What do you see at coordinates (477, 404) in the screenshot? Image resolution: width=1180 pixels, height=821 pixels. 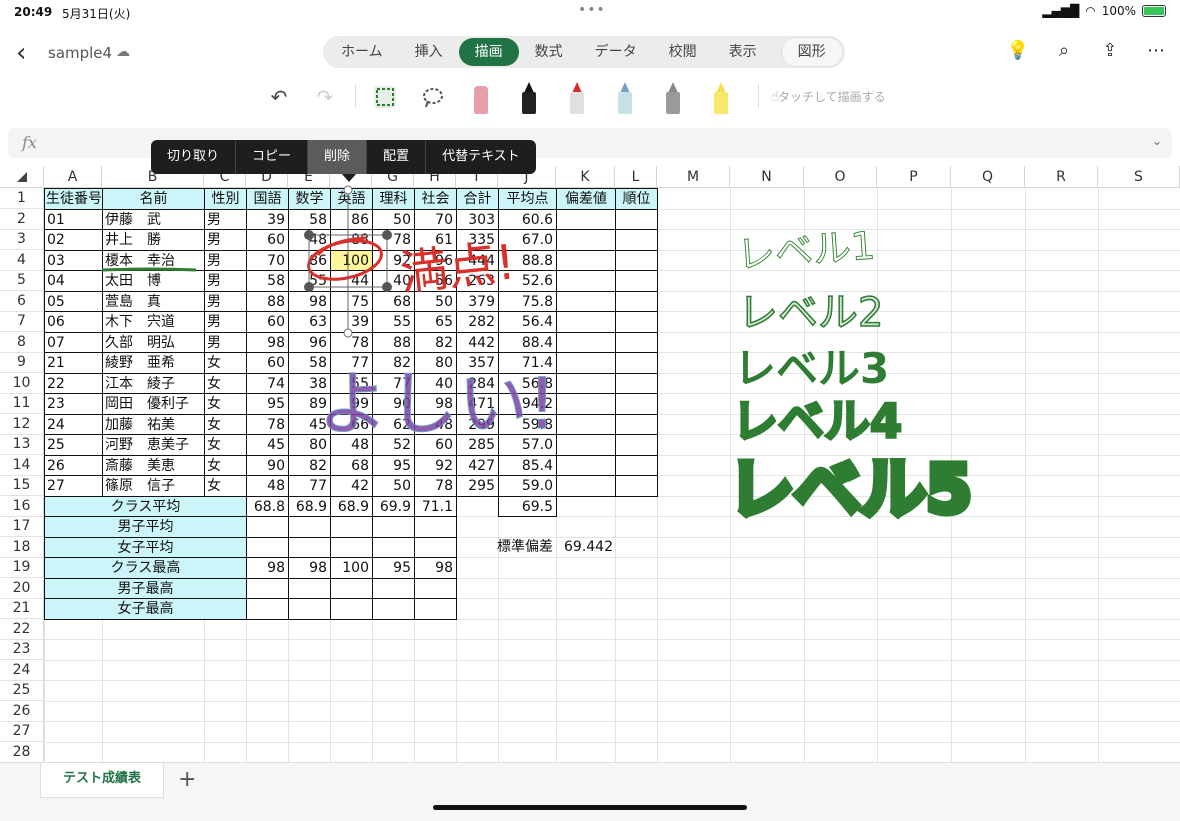 I see `cell: 471` at bounding box center [477, 404].